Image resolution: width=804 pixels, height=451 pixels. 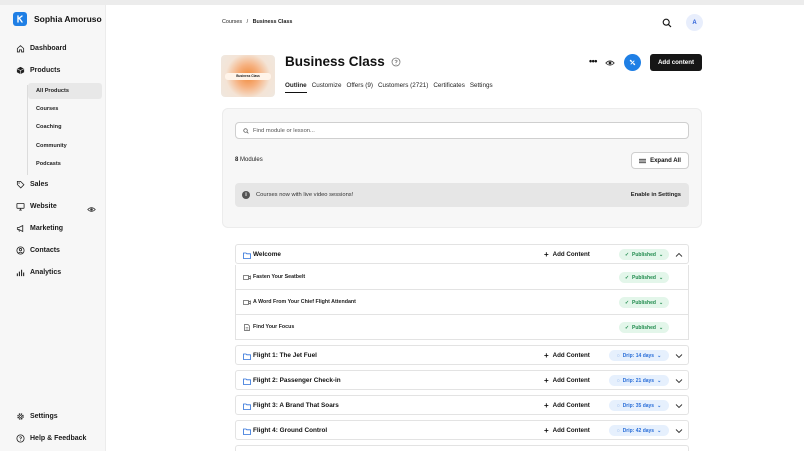 I want to click on nav-products-label: Products, so click(x=45, y=70).